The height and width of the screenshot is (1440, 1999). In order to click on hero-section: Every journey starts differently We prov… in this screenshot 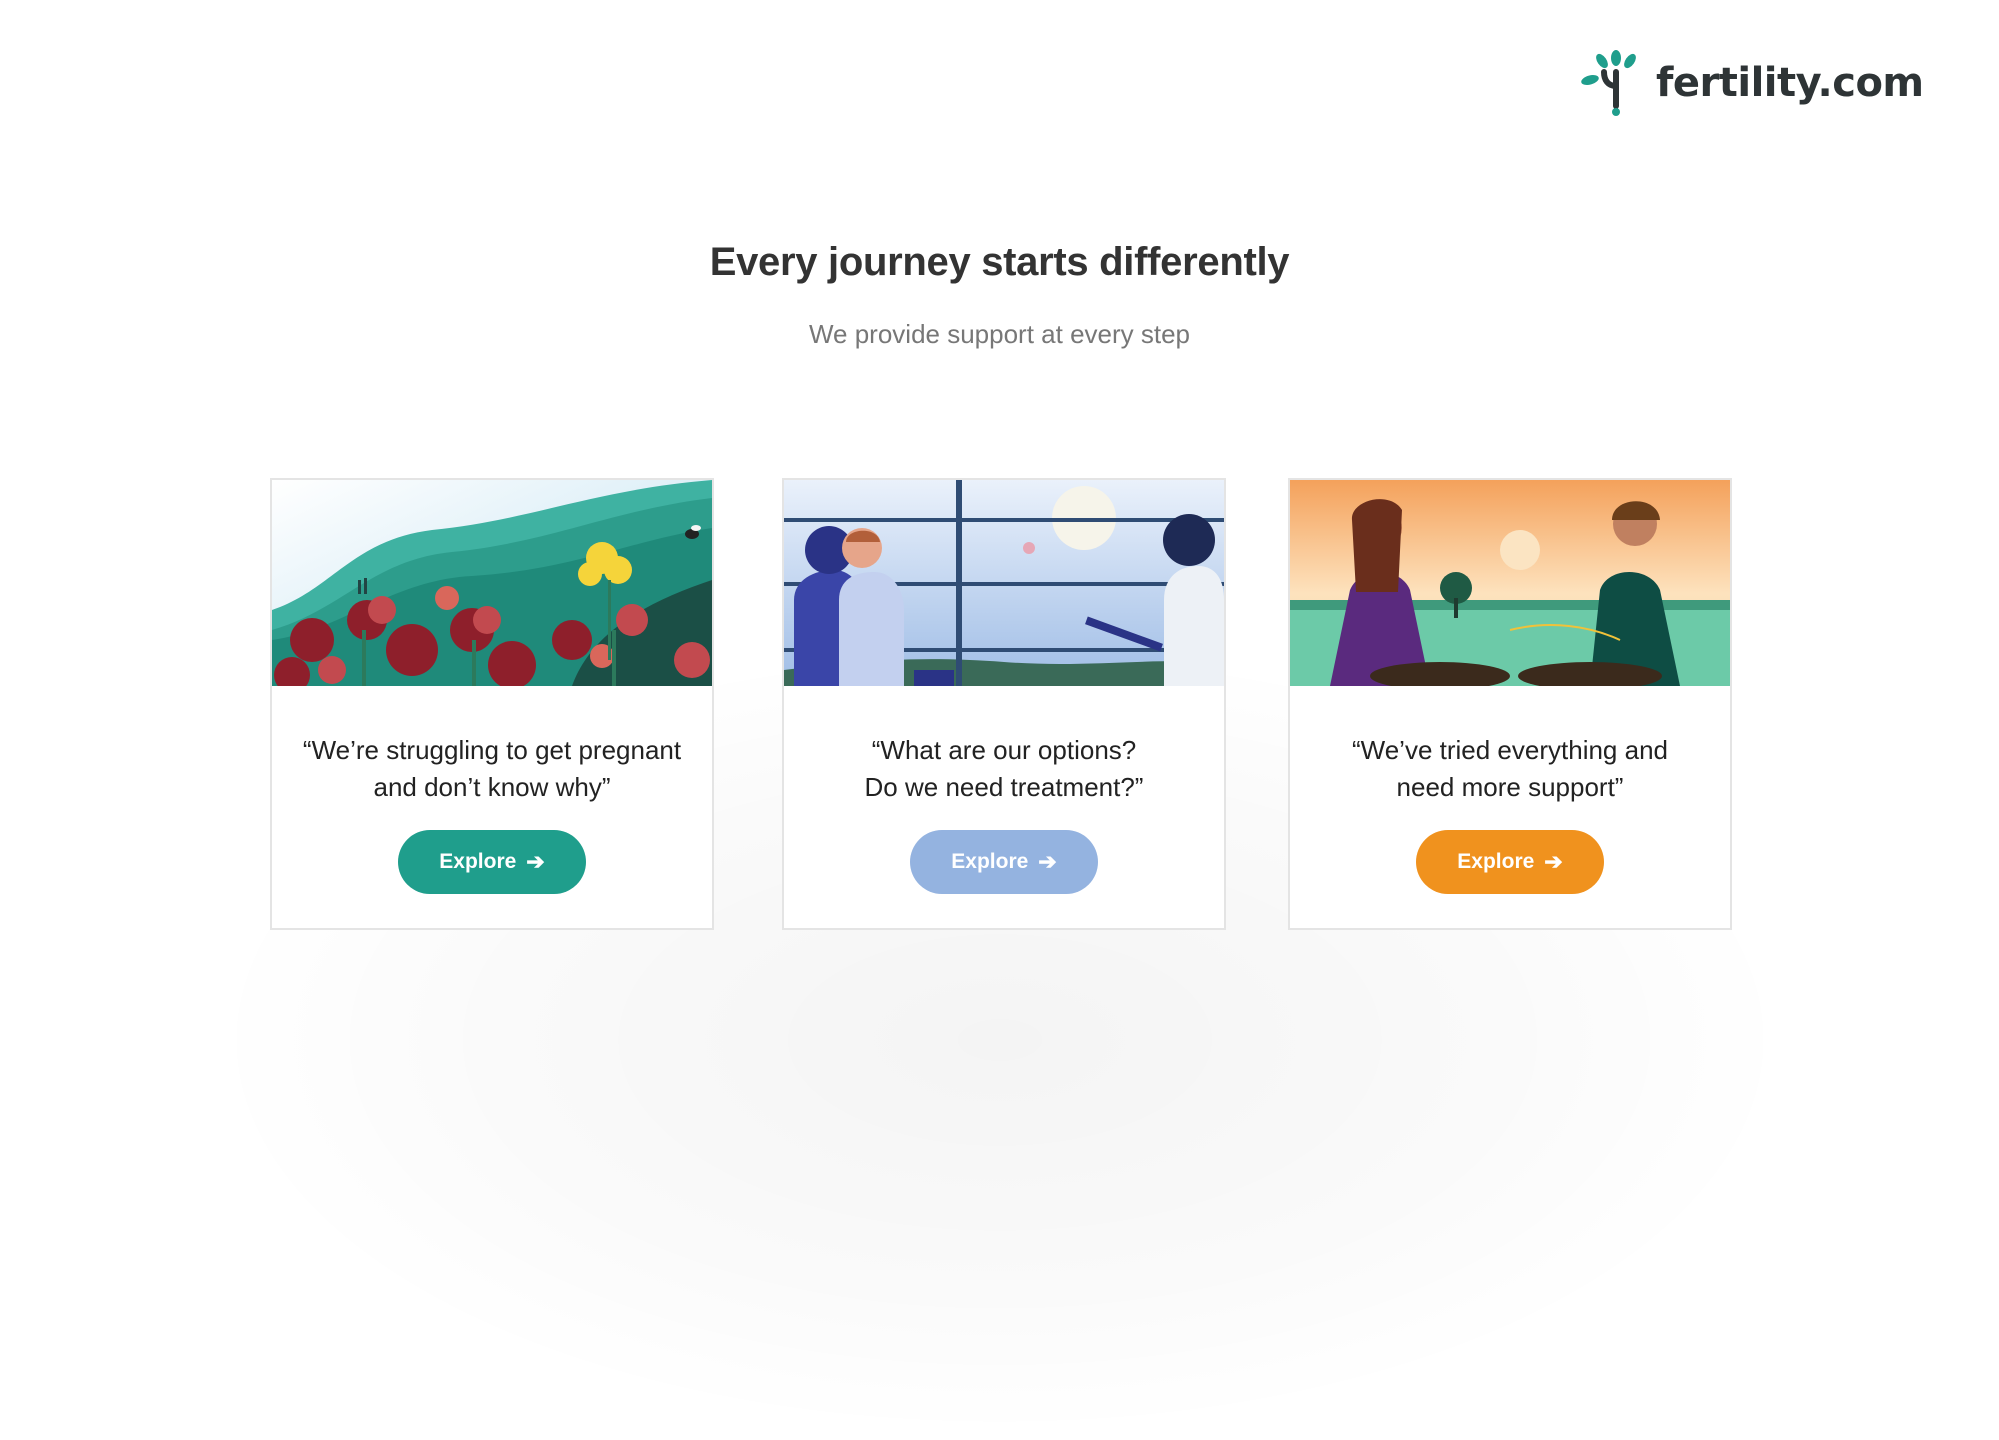, I will do `click(999, 295)`.